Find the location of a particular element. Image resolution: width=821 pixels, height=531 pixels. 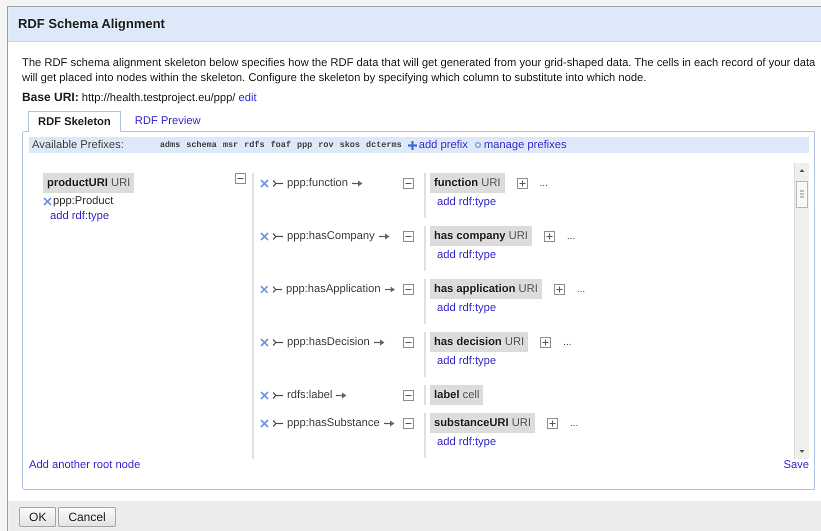

prefix-tag: adms is located at coordinates (170, 145).